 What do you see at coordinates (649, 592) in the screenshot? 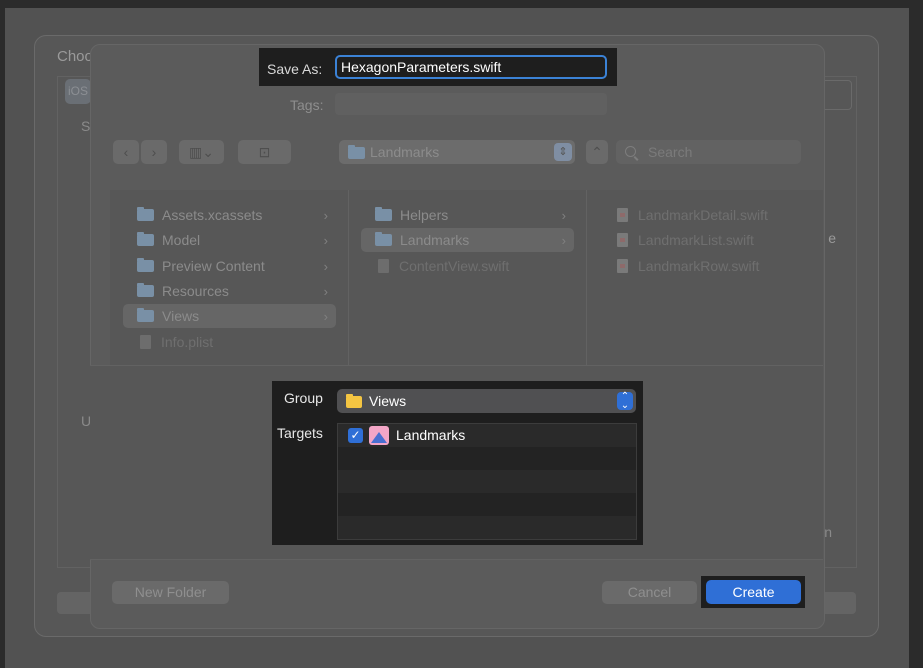
I see `cancel-button: Cancel` at bounding box center [649, 592].